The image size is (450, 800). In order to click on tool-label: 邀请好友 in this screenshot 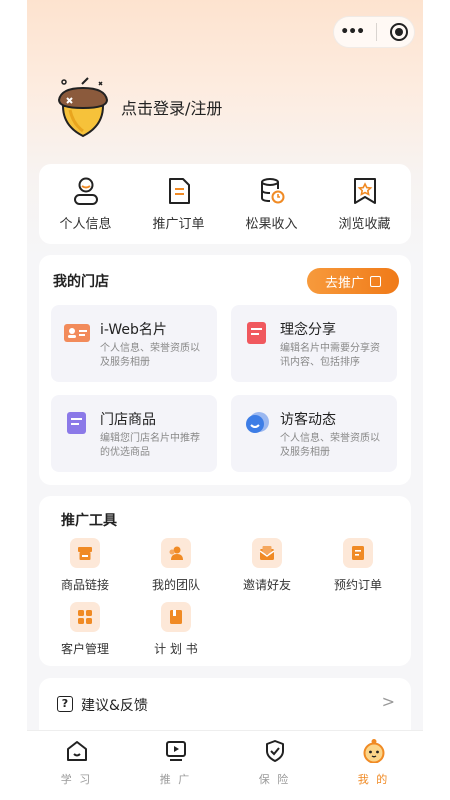, I will do `click(266, 585)`.